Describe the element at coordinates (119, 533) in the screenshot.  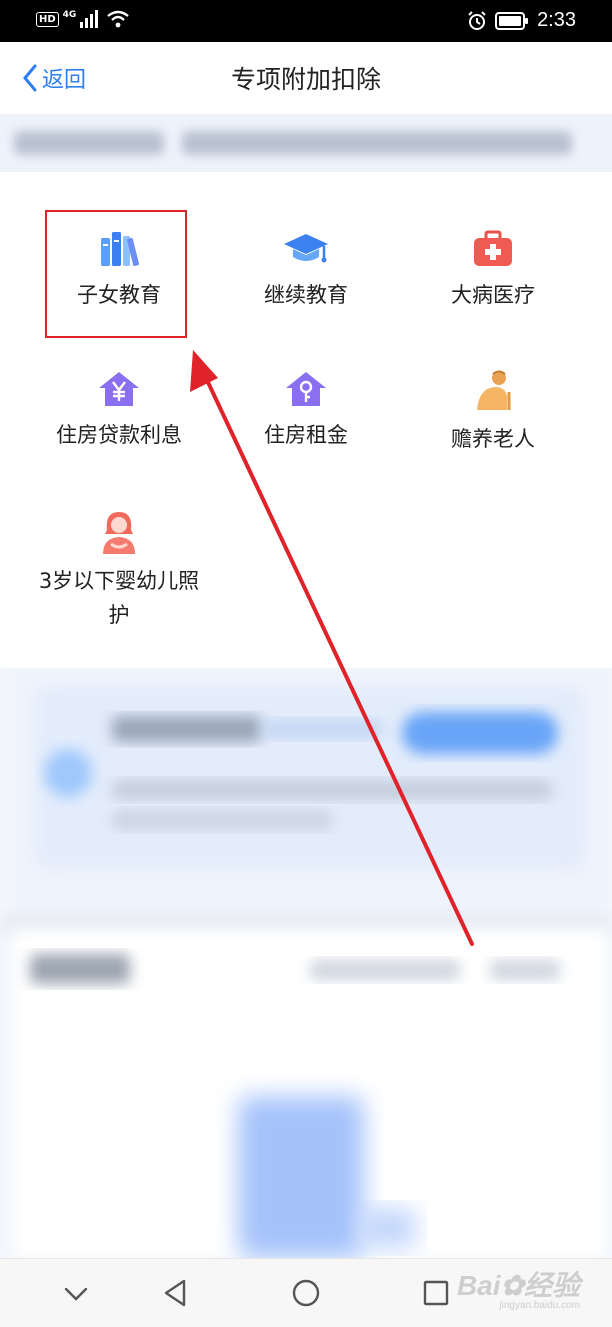
I see `woman-icon` at that location.